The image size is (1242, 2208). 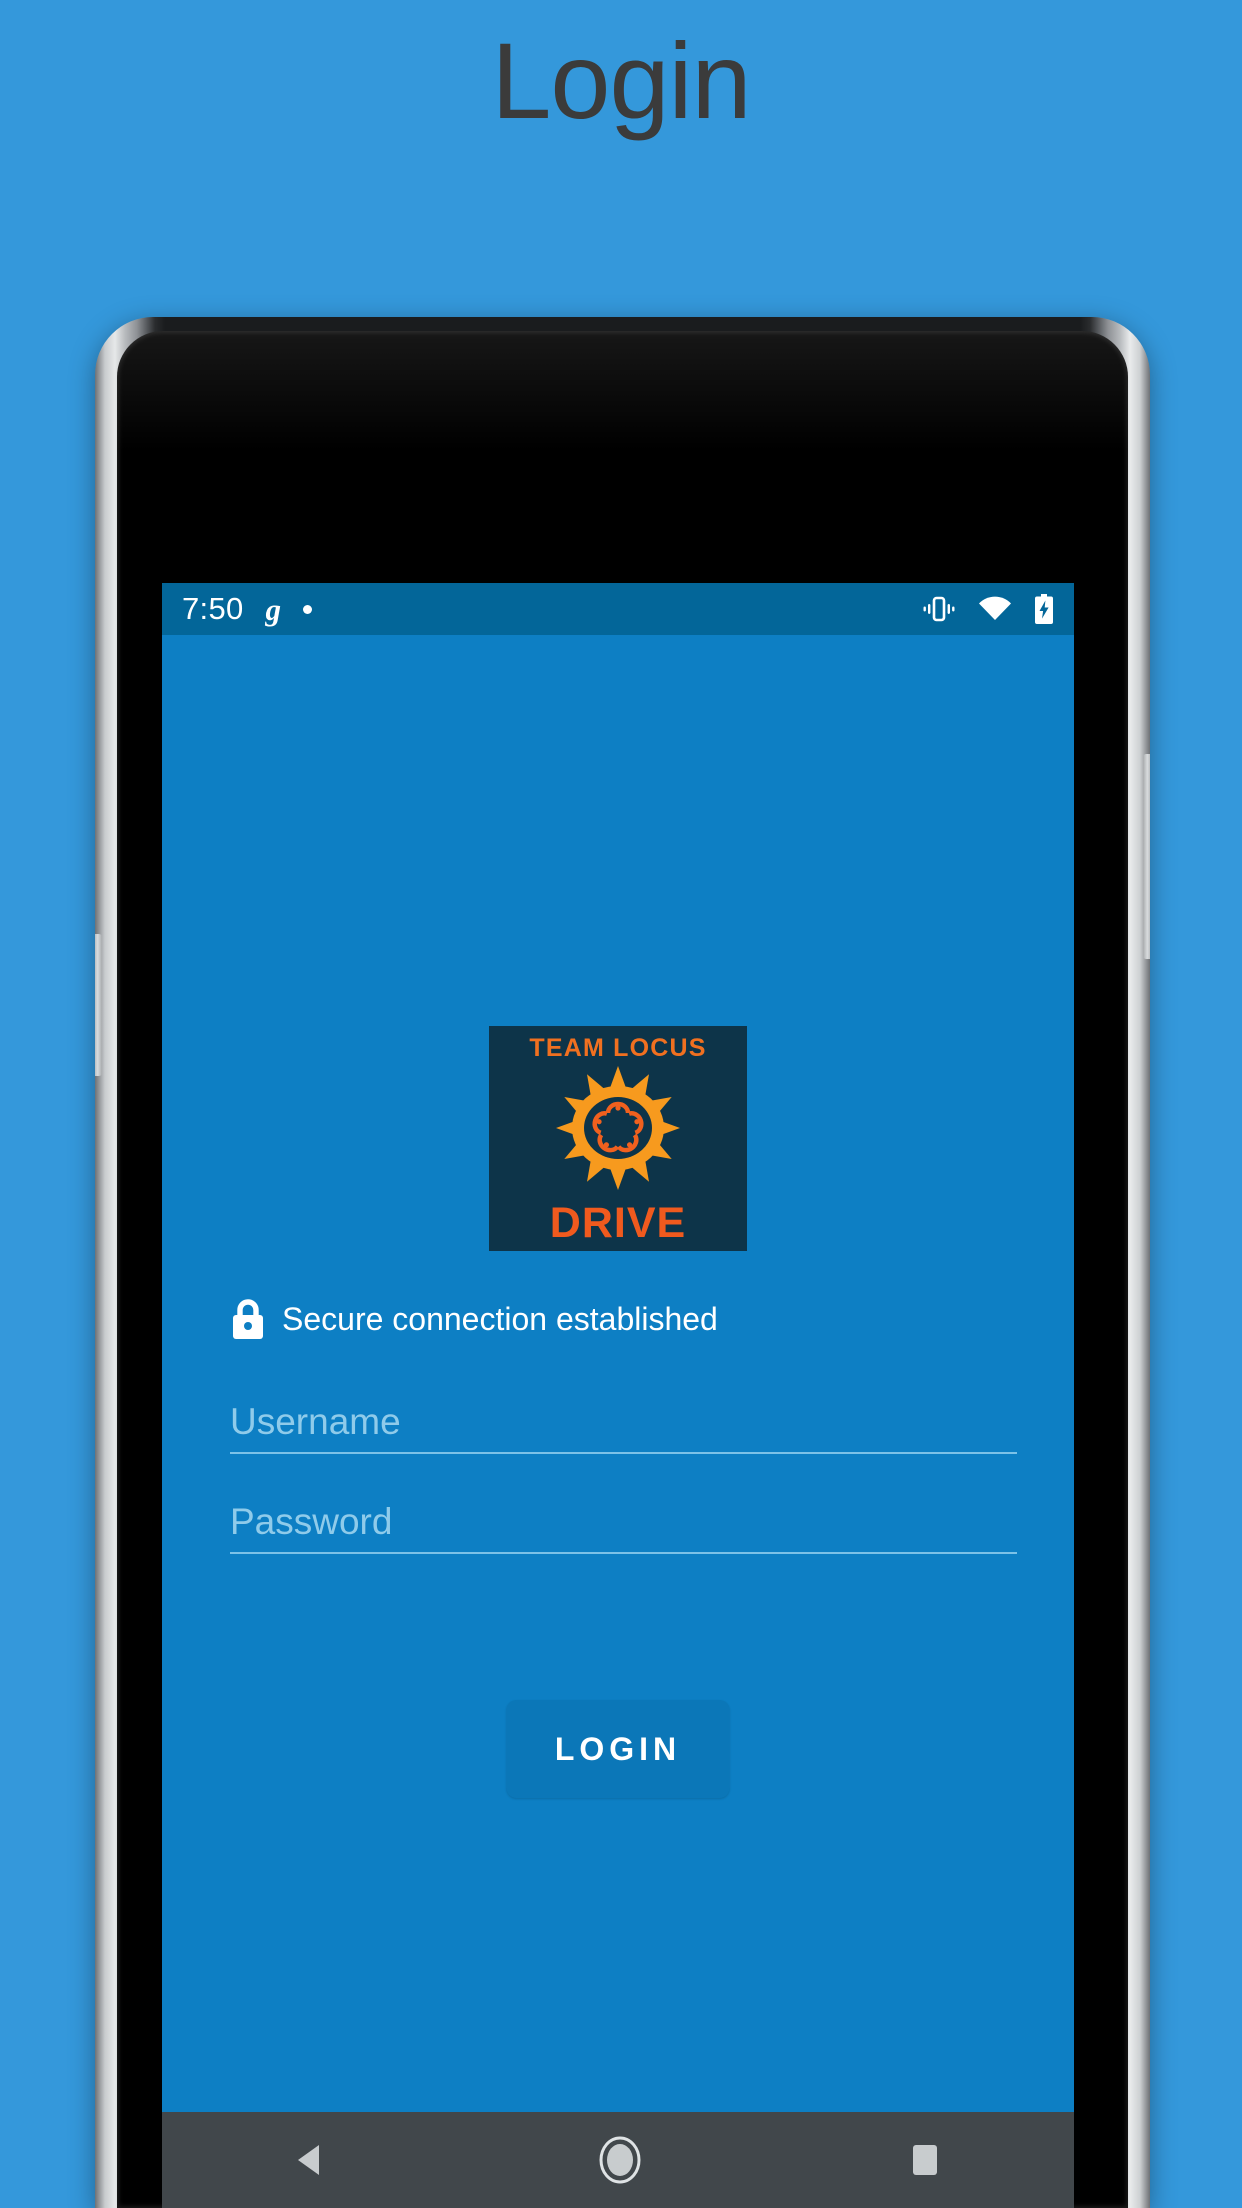 What do you see at coordinates (623, 1522) in the screenshot?
I see `password-input` at bounding box center [623, 1522].